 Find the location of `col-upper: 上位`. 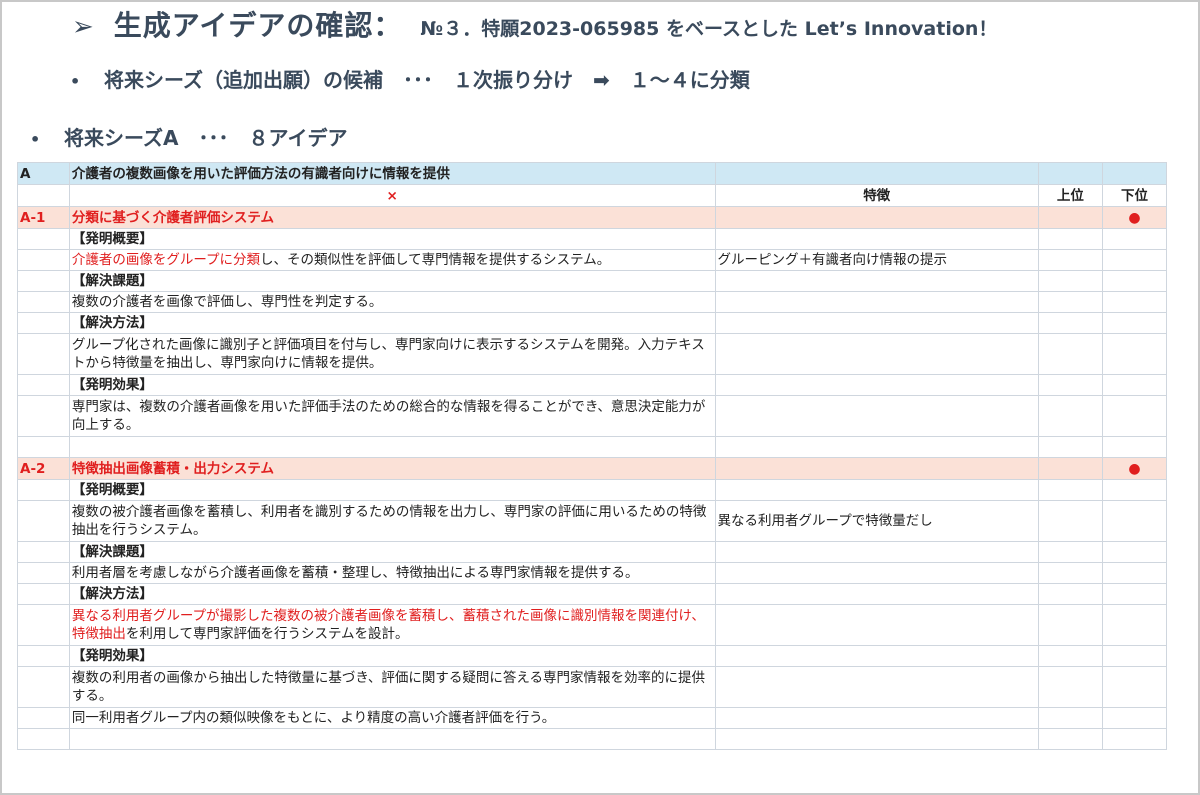

col-upper: 上位 is located at coordinates (1070, 195).